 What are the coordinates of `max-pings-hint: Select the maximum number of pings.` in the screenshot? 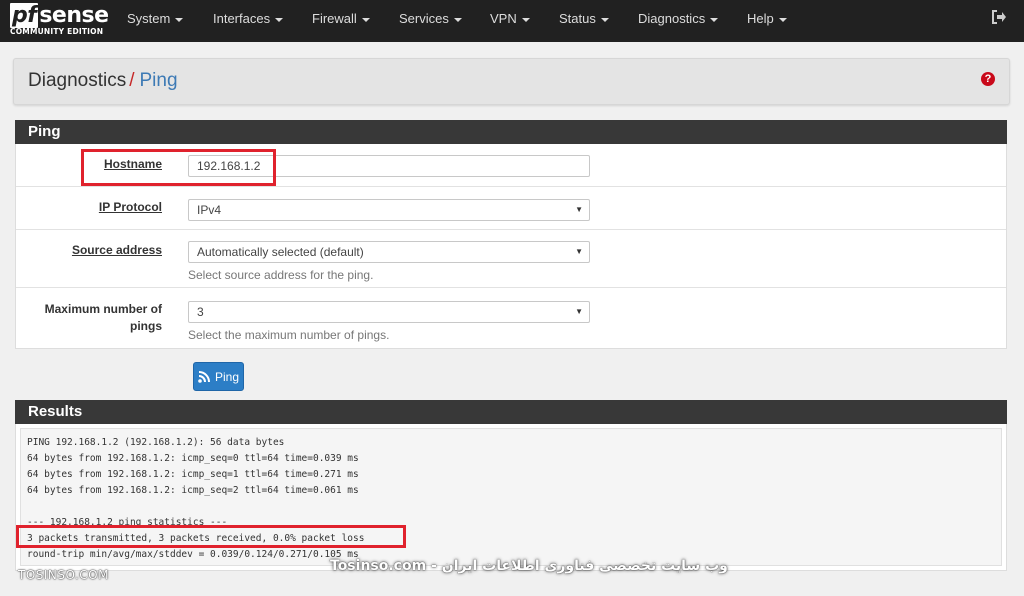 It's located at (289, 335).